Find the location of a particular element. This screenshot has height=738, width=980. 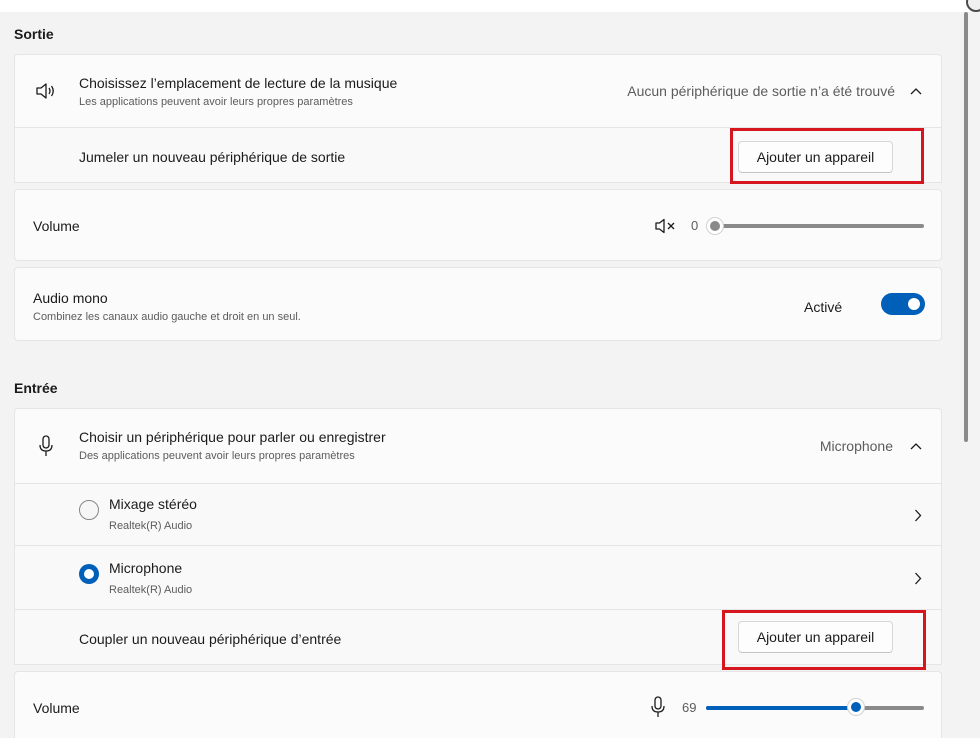

input-pair-label: Coupler un nouveau périphérique d’entrée is located at coordinates (210, 639).